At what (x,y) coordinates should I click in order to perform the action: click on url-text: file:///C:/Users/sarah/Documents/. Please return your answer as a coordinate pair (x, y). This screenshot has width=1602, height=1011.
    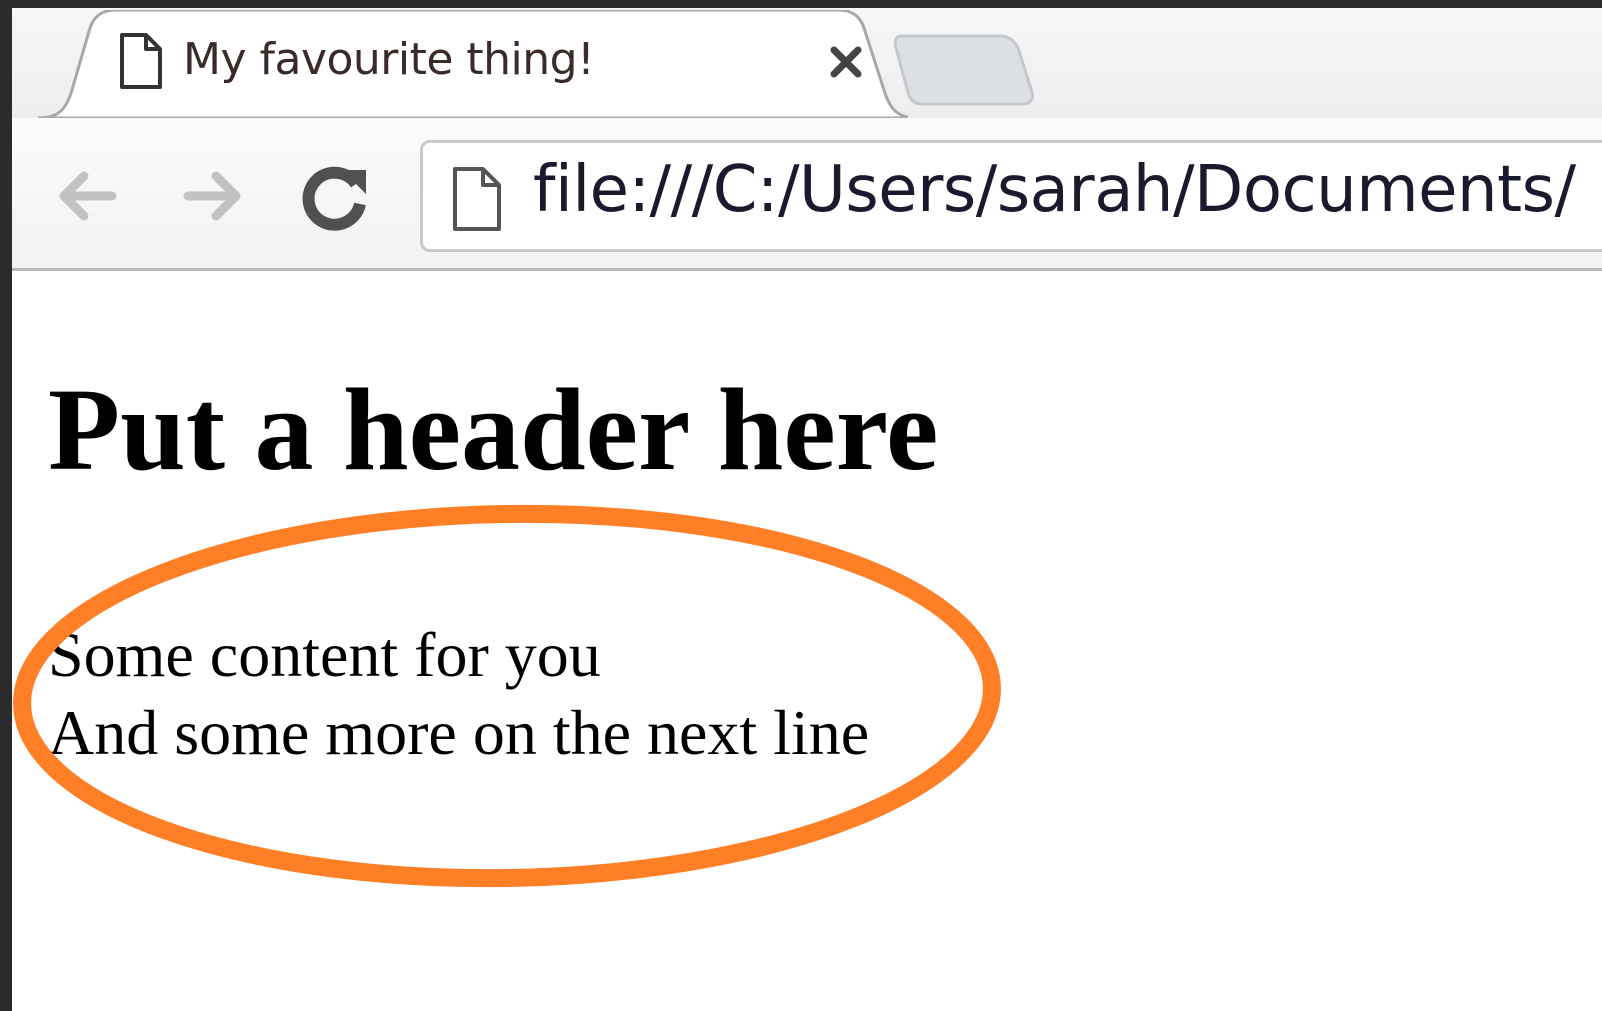
    Looking at the image, I should click on (1054, 190).